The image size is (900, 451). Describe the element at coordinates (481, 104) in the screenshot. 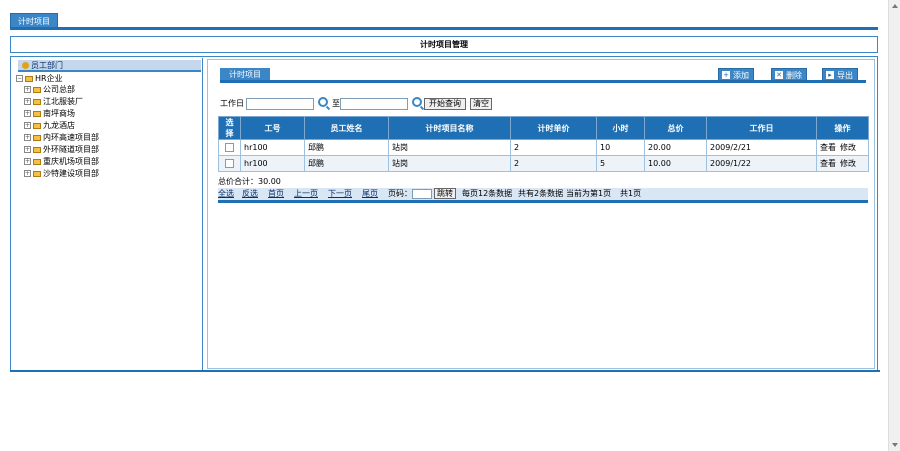

I see `clear-button: 清空` at that location.